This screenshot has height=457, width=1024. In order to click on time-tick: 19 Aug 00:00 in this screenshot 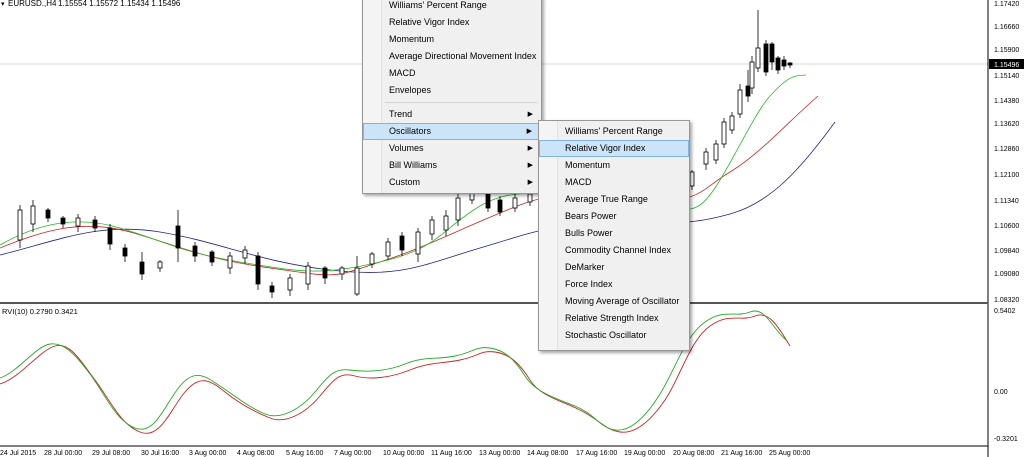, I will do `click(644, 453)`.